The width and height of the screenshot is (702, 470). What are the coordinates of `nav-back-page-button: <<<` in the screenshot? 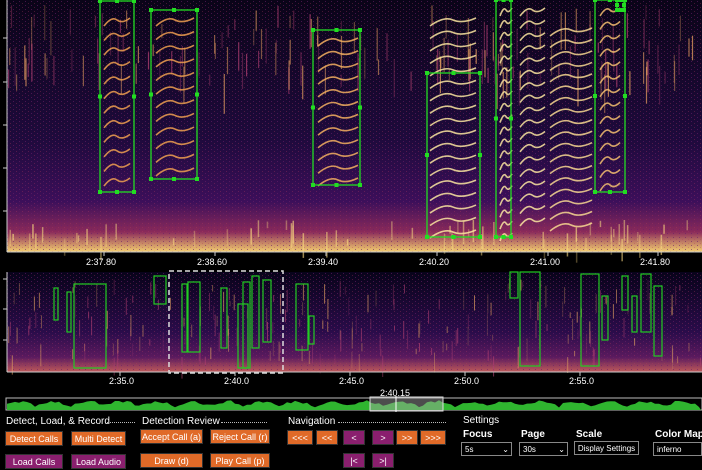 It's located at (300, 437).